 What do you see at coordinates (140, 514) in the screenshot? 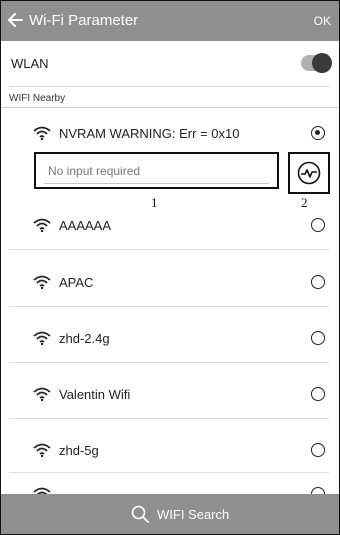
I see `search-icon` at bounding box center [140, 514].